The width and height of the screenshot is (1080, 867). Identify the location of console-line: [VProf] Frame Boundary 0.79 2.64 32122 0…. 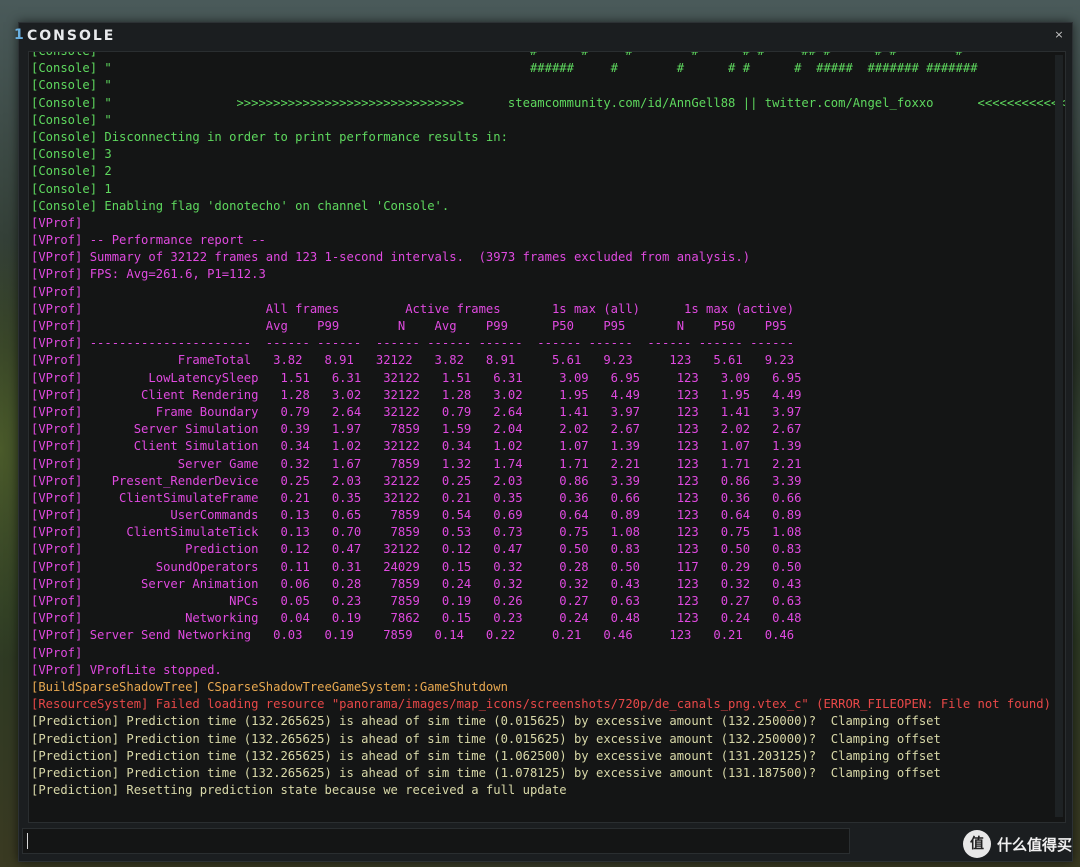
(416, 411).